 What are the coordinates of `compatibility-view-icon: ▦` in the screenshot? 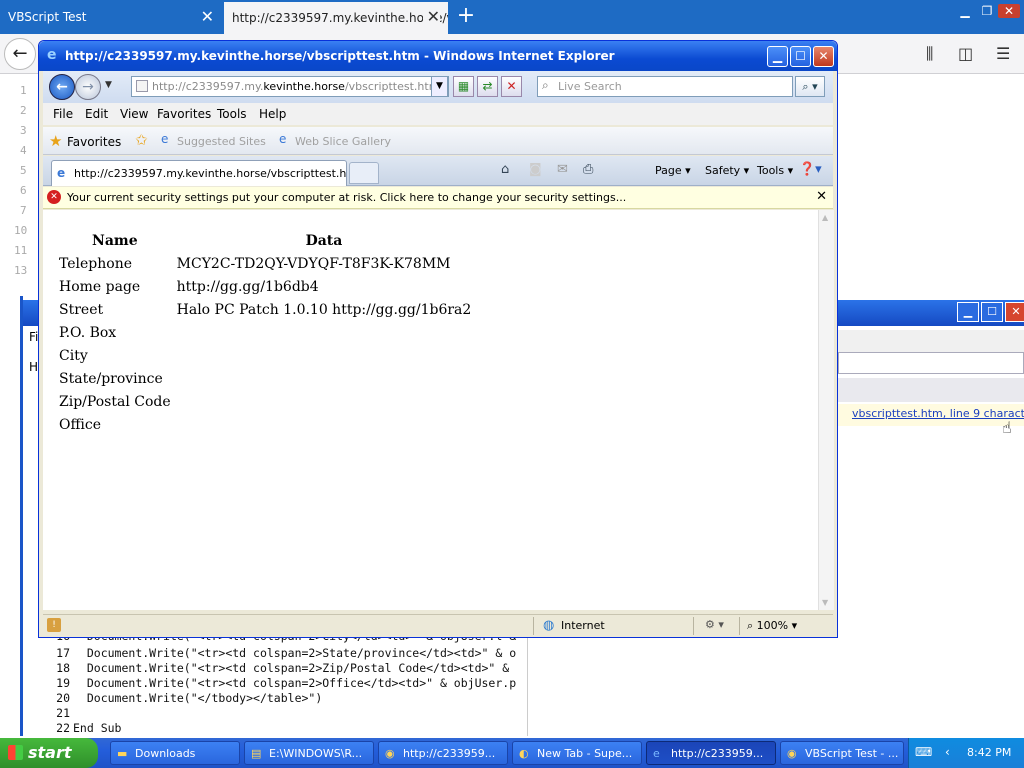 It's located at (463, 86).